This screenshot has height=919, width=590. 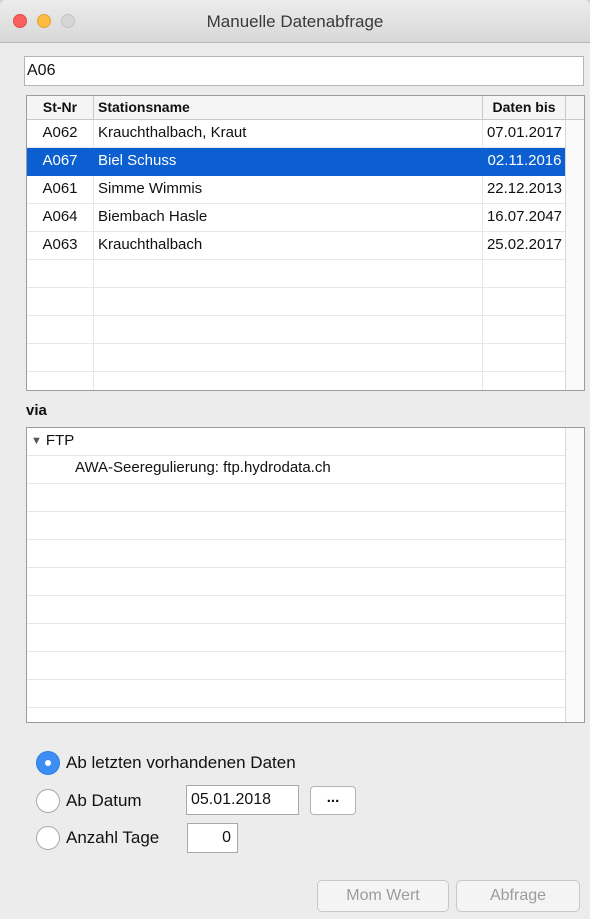 I want to click on cell-stationsname: Simme Wimmis, so click(x=287, y=189).